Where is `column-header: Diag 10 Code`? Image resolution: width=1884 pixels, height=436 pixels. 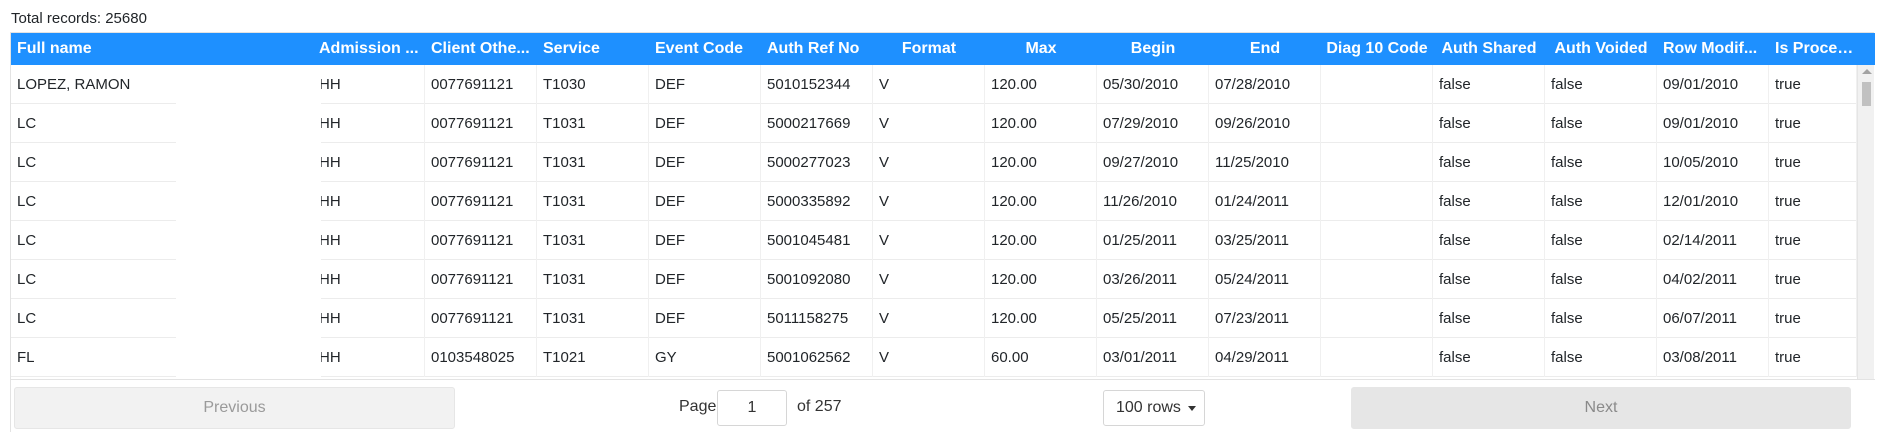 column-header: Diag 10 Code is located at coordinates (1377, 49).